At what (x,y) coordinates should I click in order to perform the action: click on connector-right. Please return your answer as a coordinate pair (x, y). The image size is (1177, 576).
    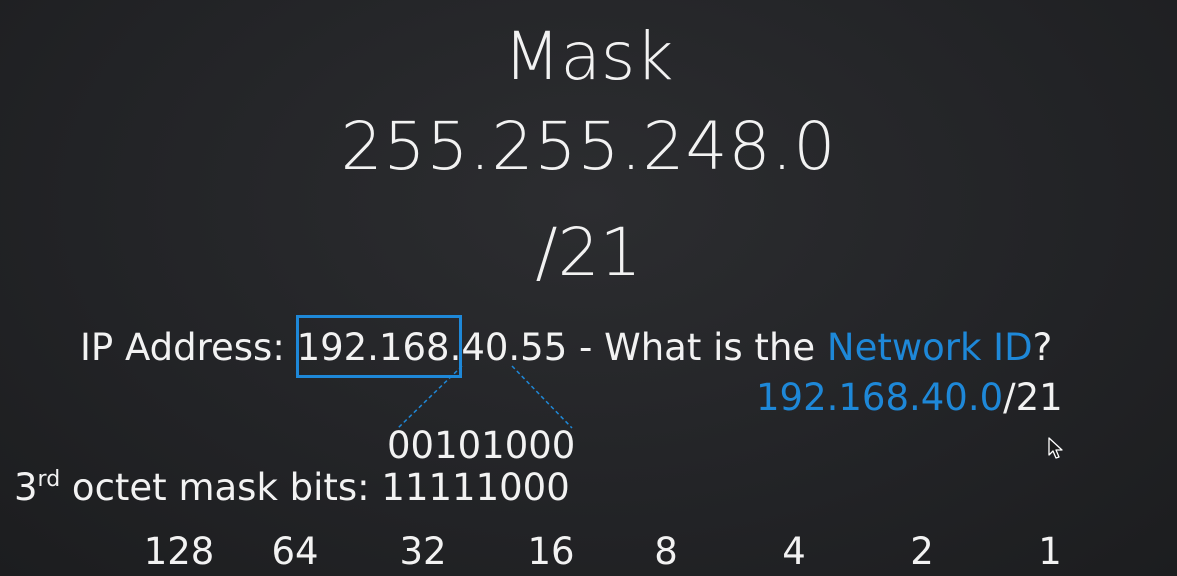
    Looking at the image, I should click on (542, 397).